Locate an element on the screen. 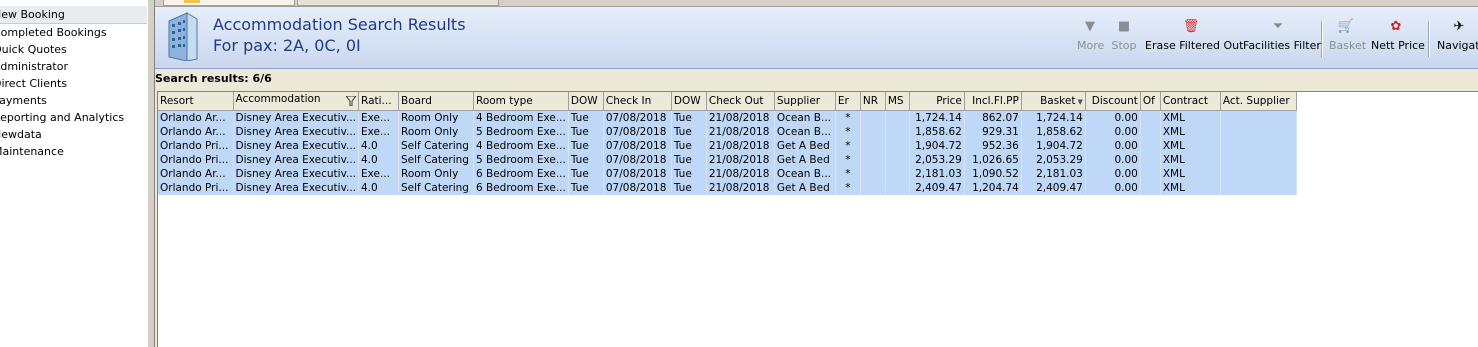 Image resolution: width=1478 pixels, height=347 pixels. more-button: ▼ More is located at coordinates (1090, 41).